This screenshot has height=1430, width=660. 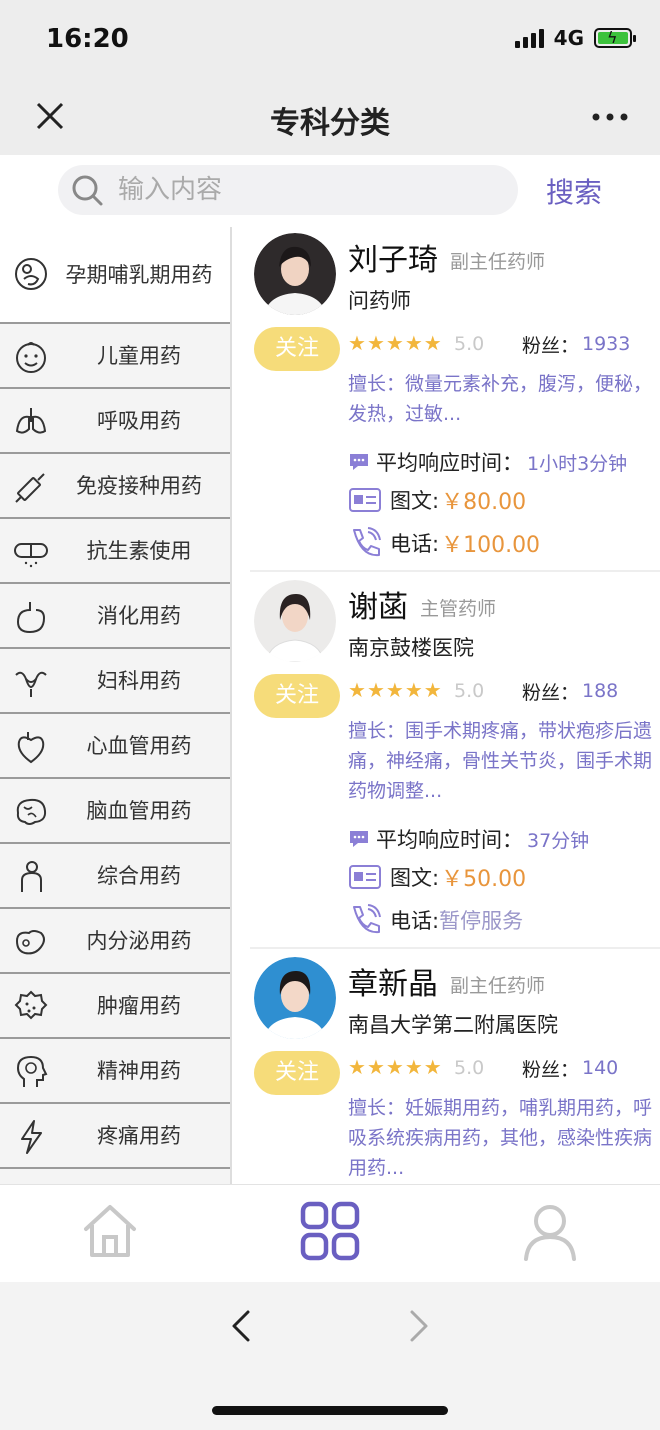 What do you see at coordinates (498, 986) in the screenshot?
I see `doctor-title: 副主任药师` at bounding box center [498, 986].